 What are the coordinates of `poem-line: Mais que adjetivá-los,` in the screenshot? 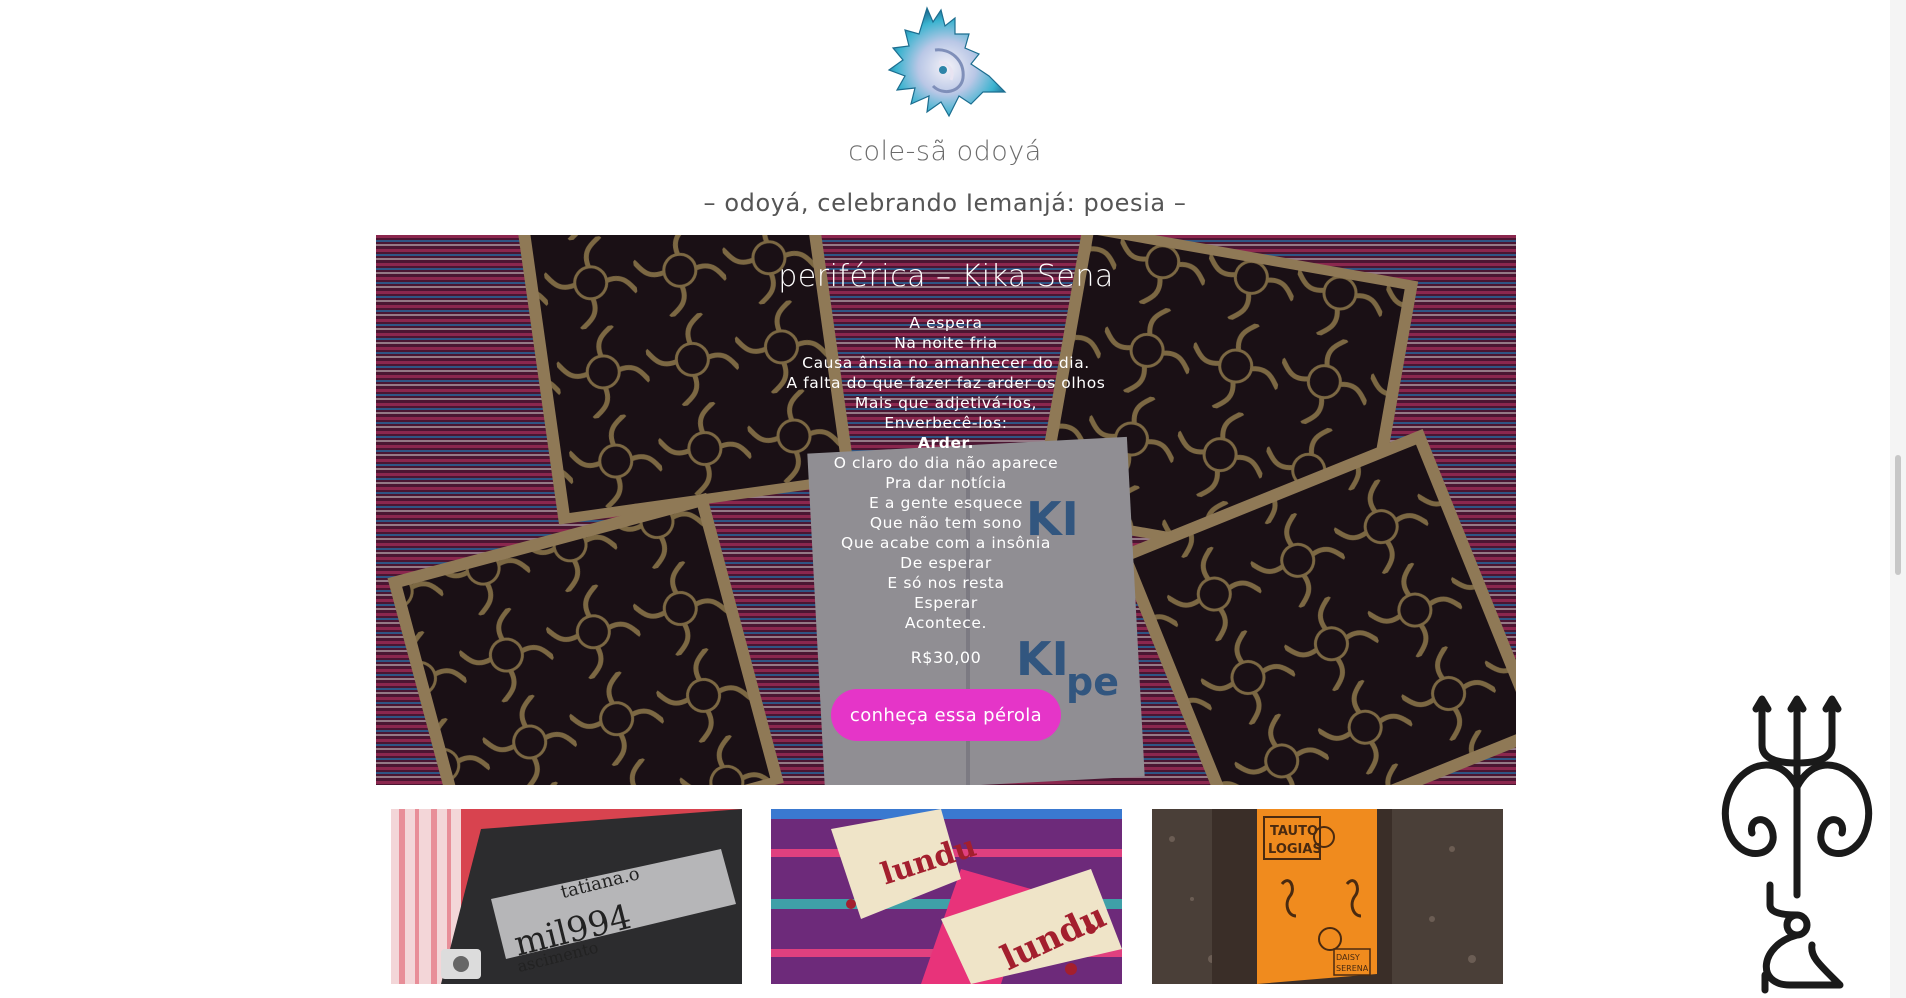 It's located at (946, 403).